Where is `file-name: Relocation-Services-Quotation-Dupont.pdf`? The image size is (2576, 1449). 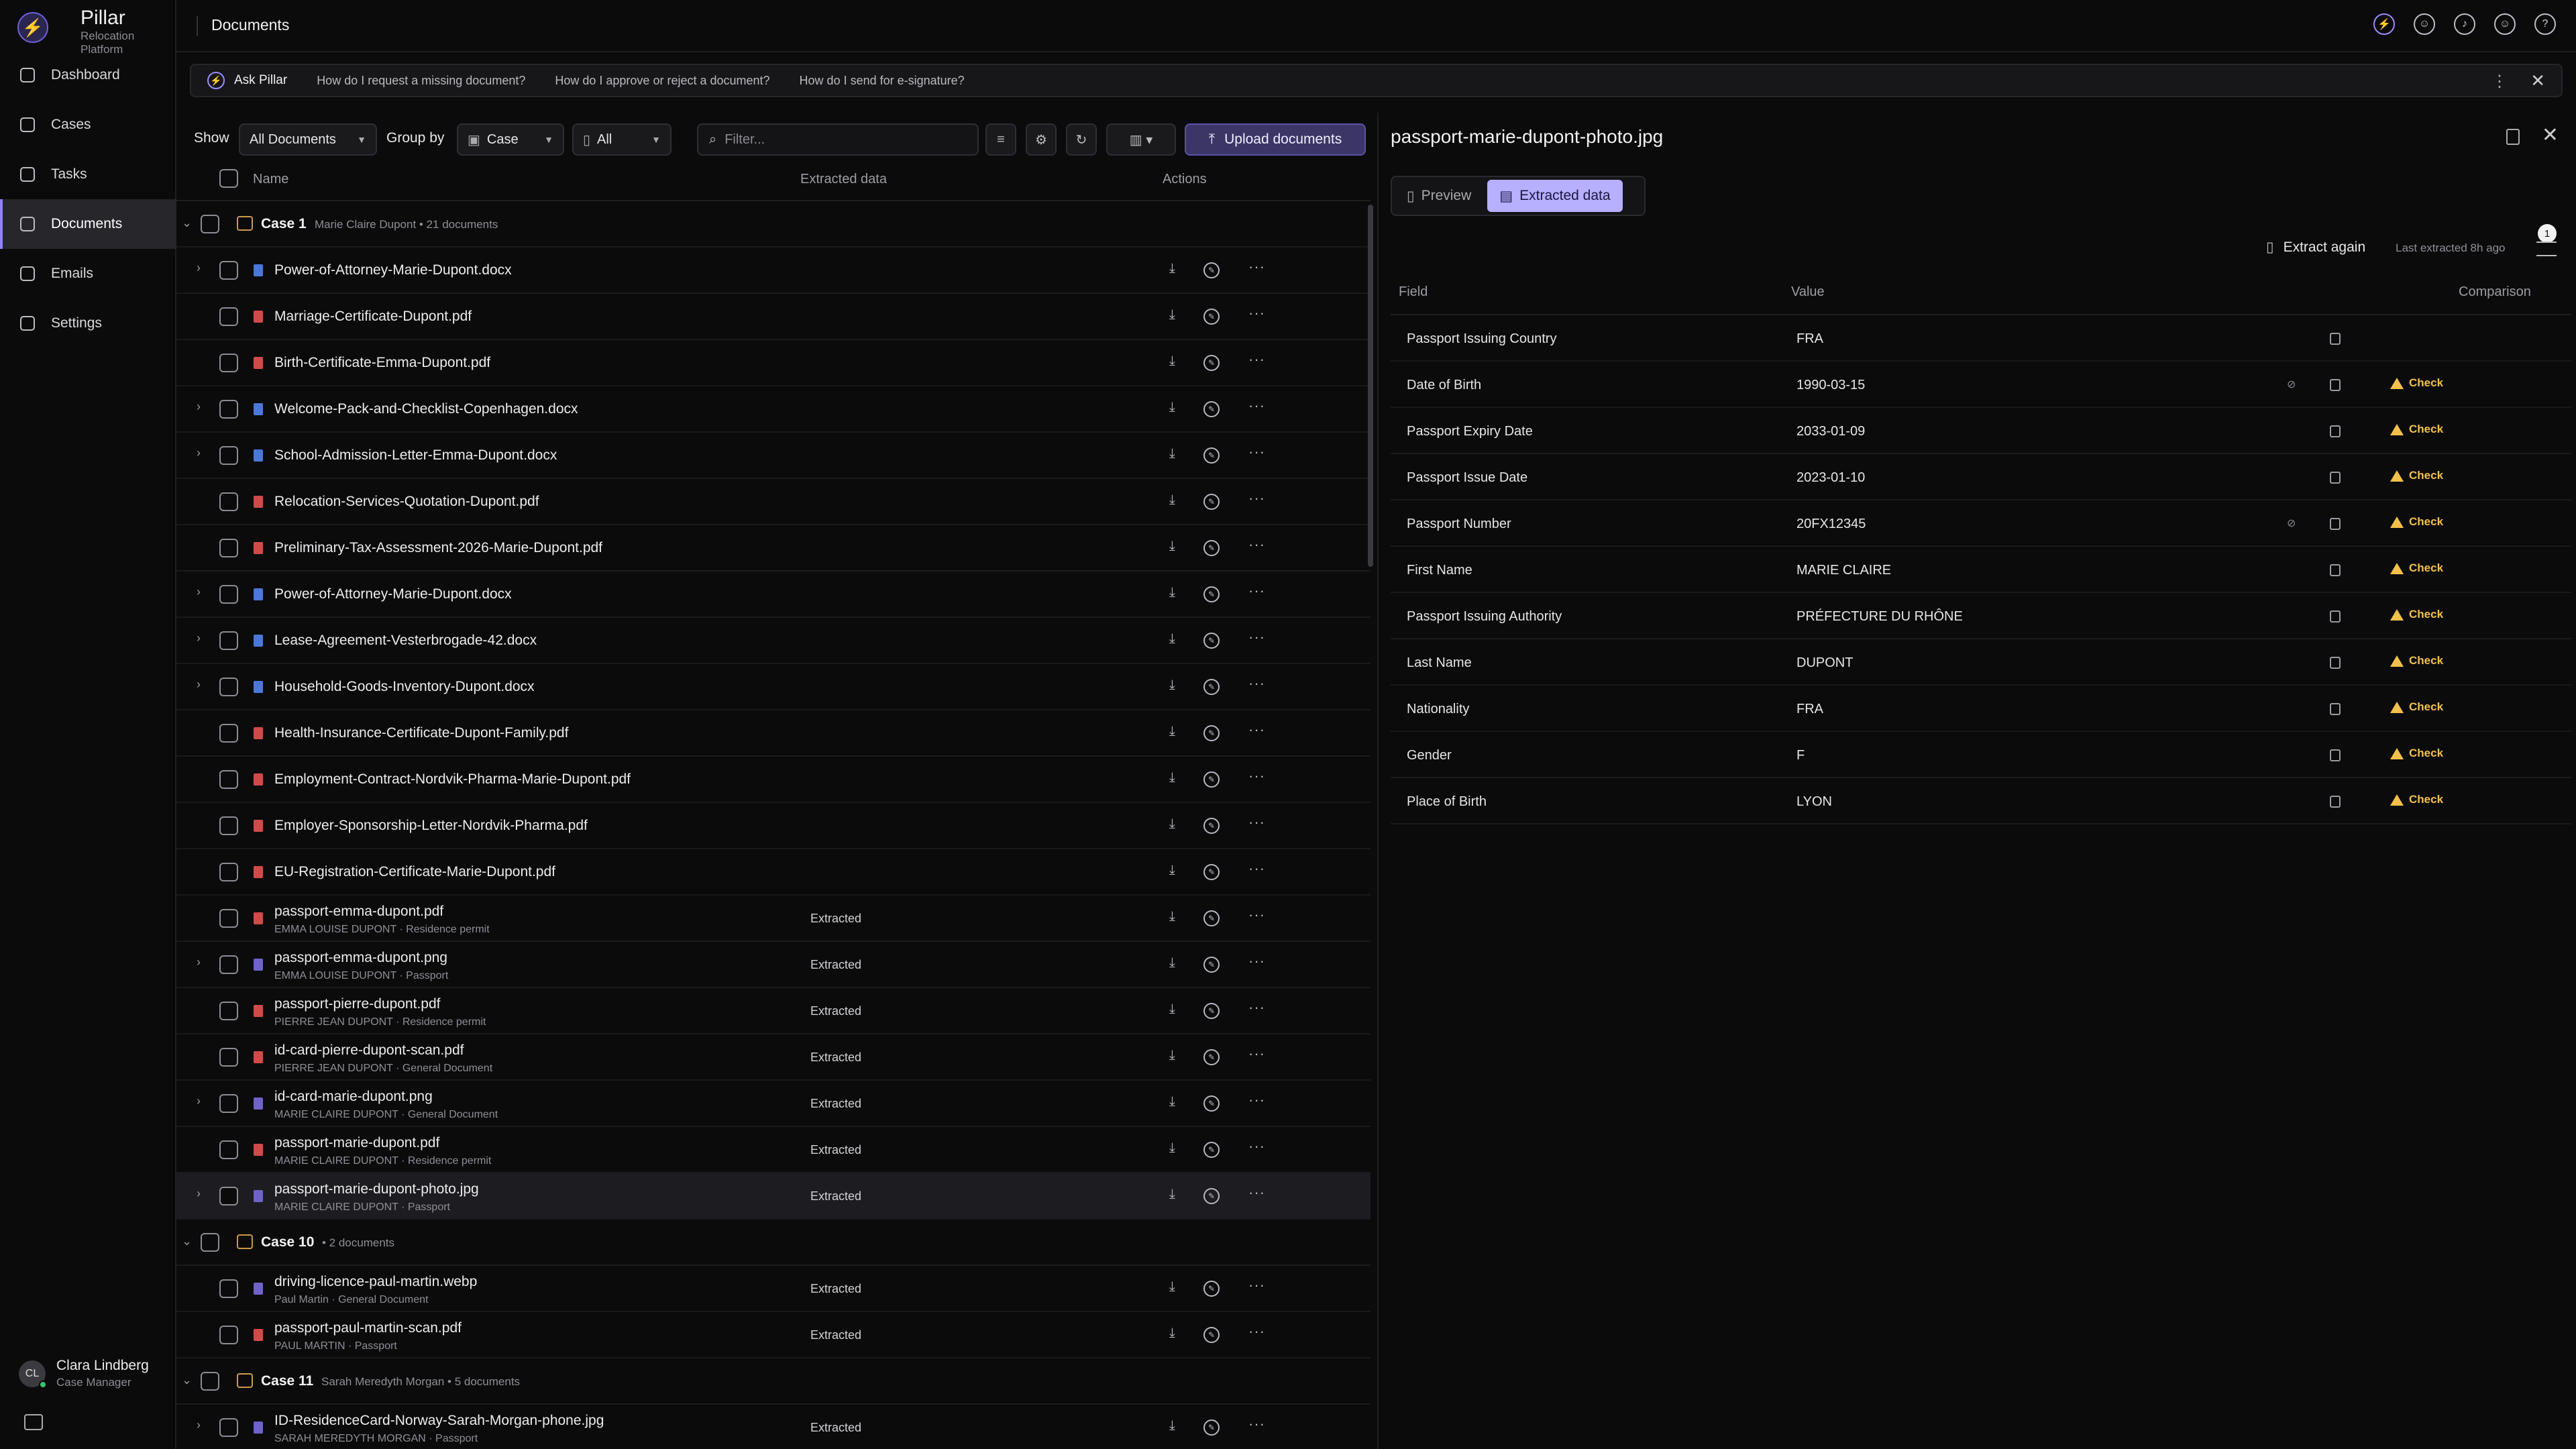 file-name: Relocation-Services-Quotation-Dupont.pdf is located at coordinates (406, 502).